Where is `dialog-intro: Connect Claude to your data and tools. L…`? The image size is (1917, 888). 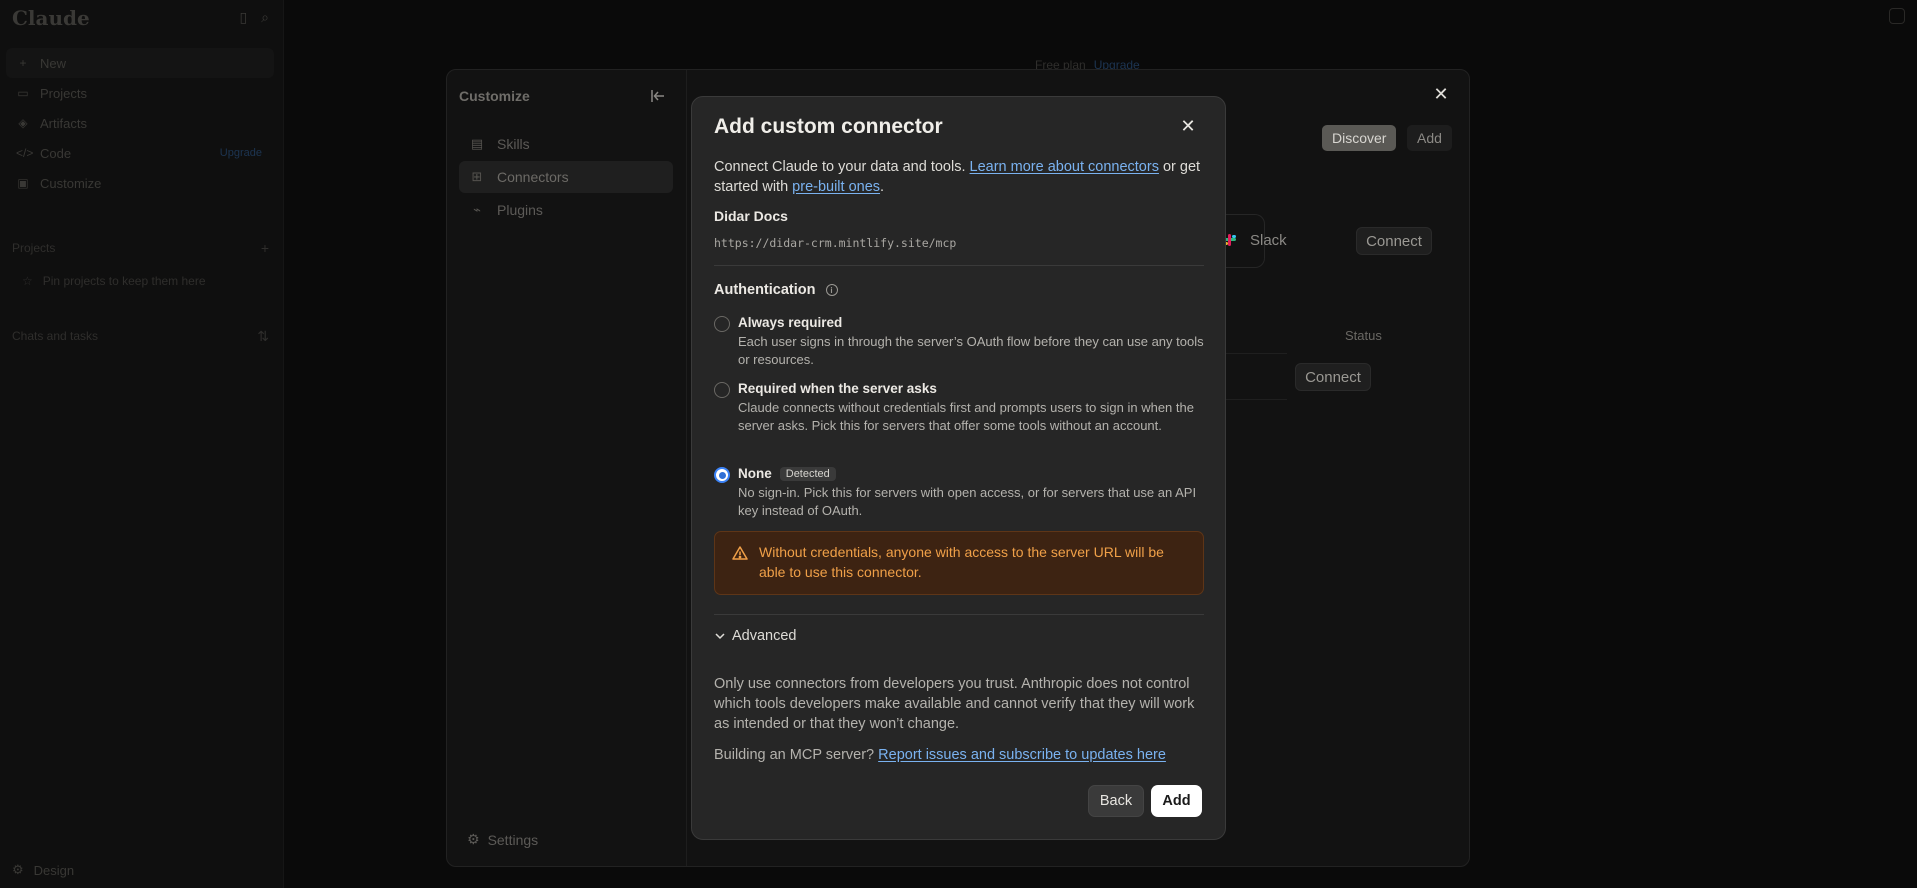 dialog-intro: Connect Claude to your data and tools. L… is located at coordinates (959, 177).